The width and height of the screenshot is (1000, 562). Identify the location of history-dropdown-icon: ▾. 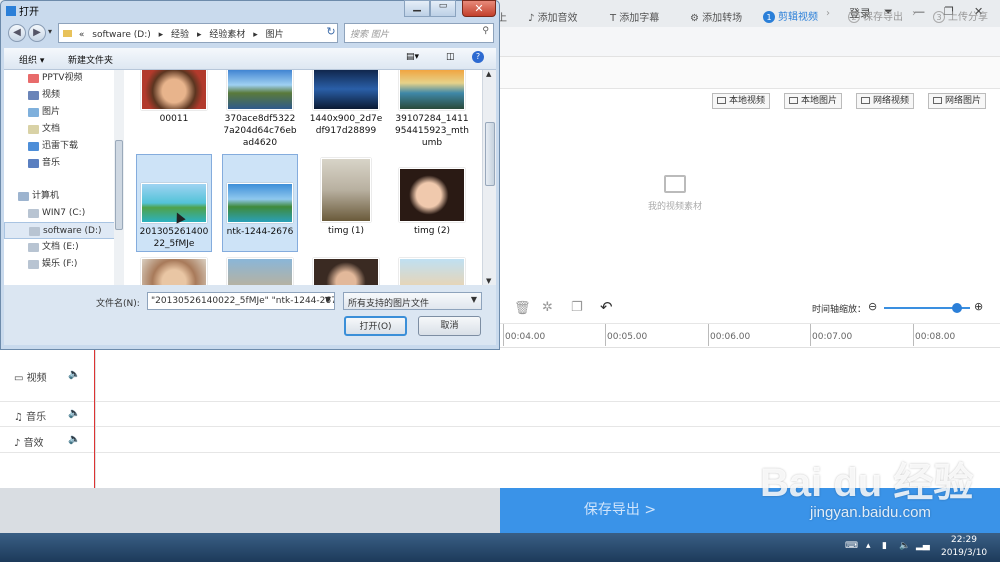
(50, 31).